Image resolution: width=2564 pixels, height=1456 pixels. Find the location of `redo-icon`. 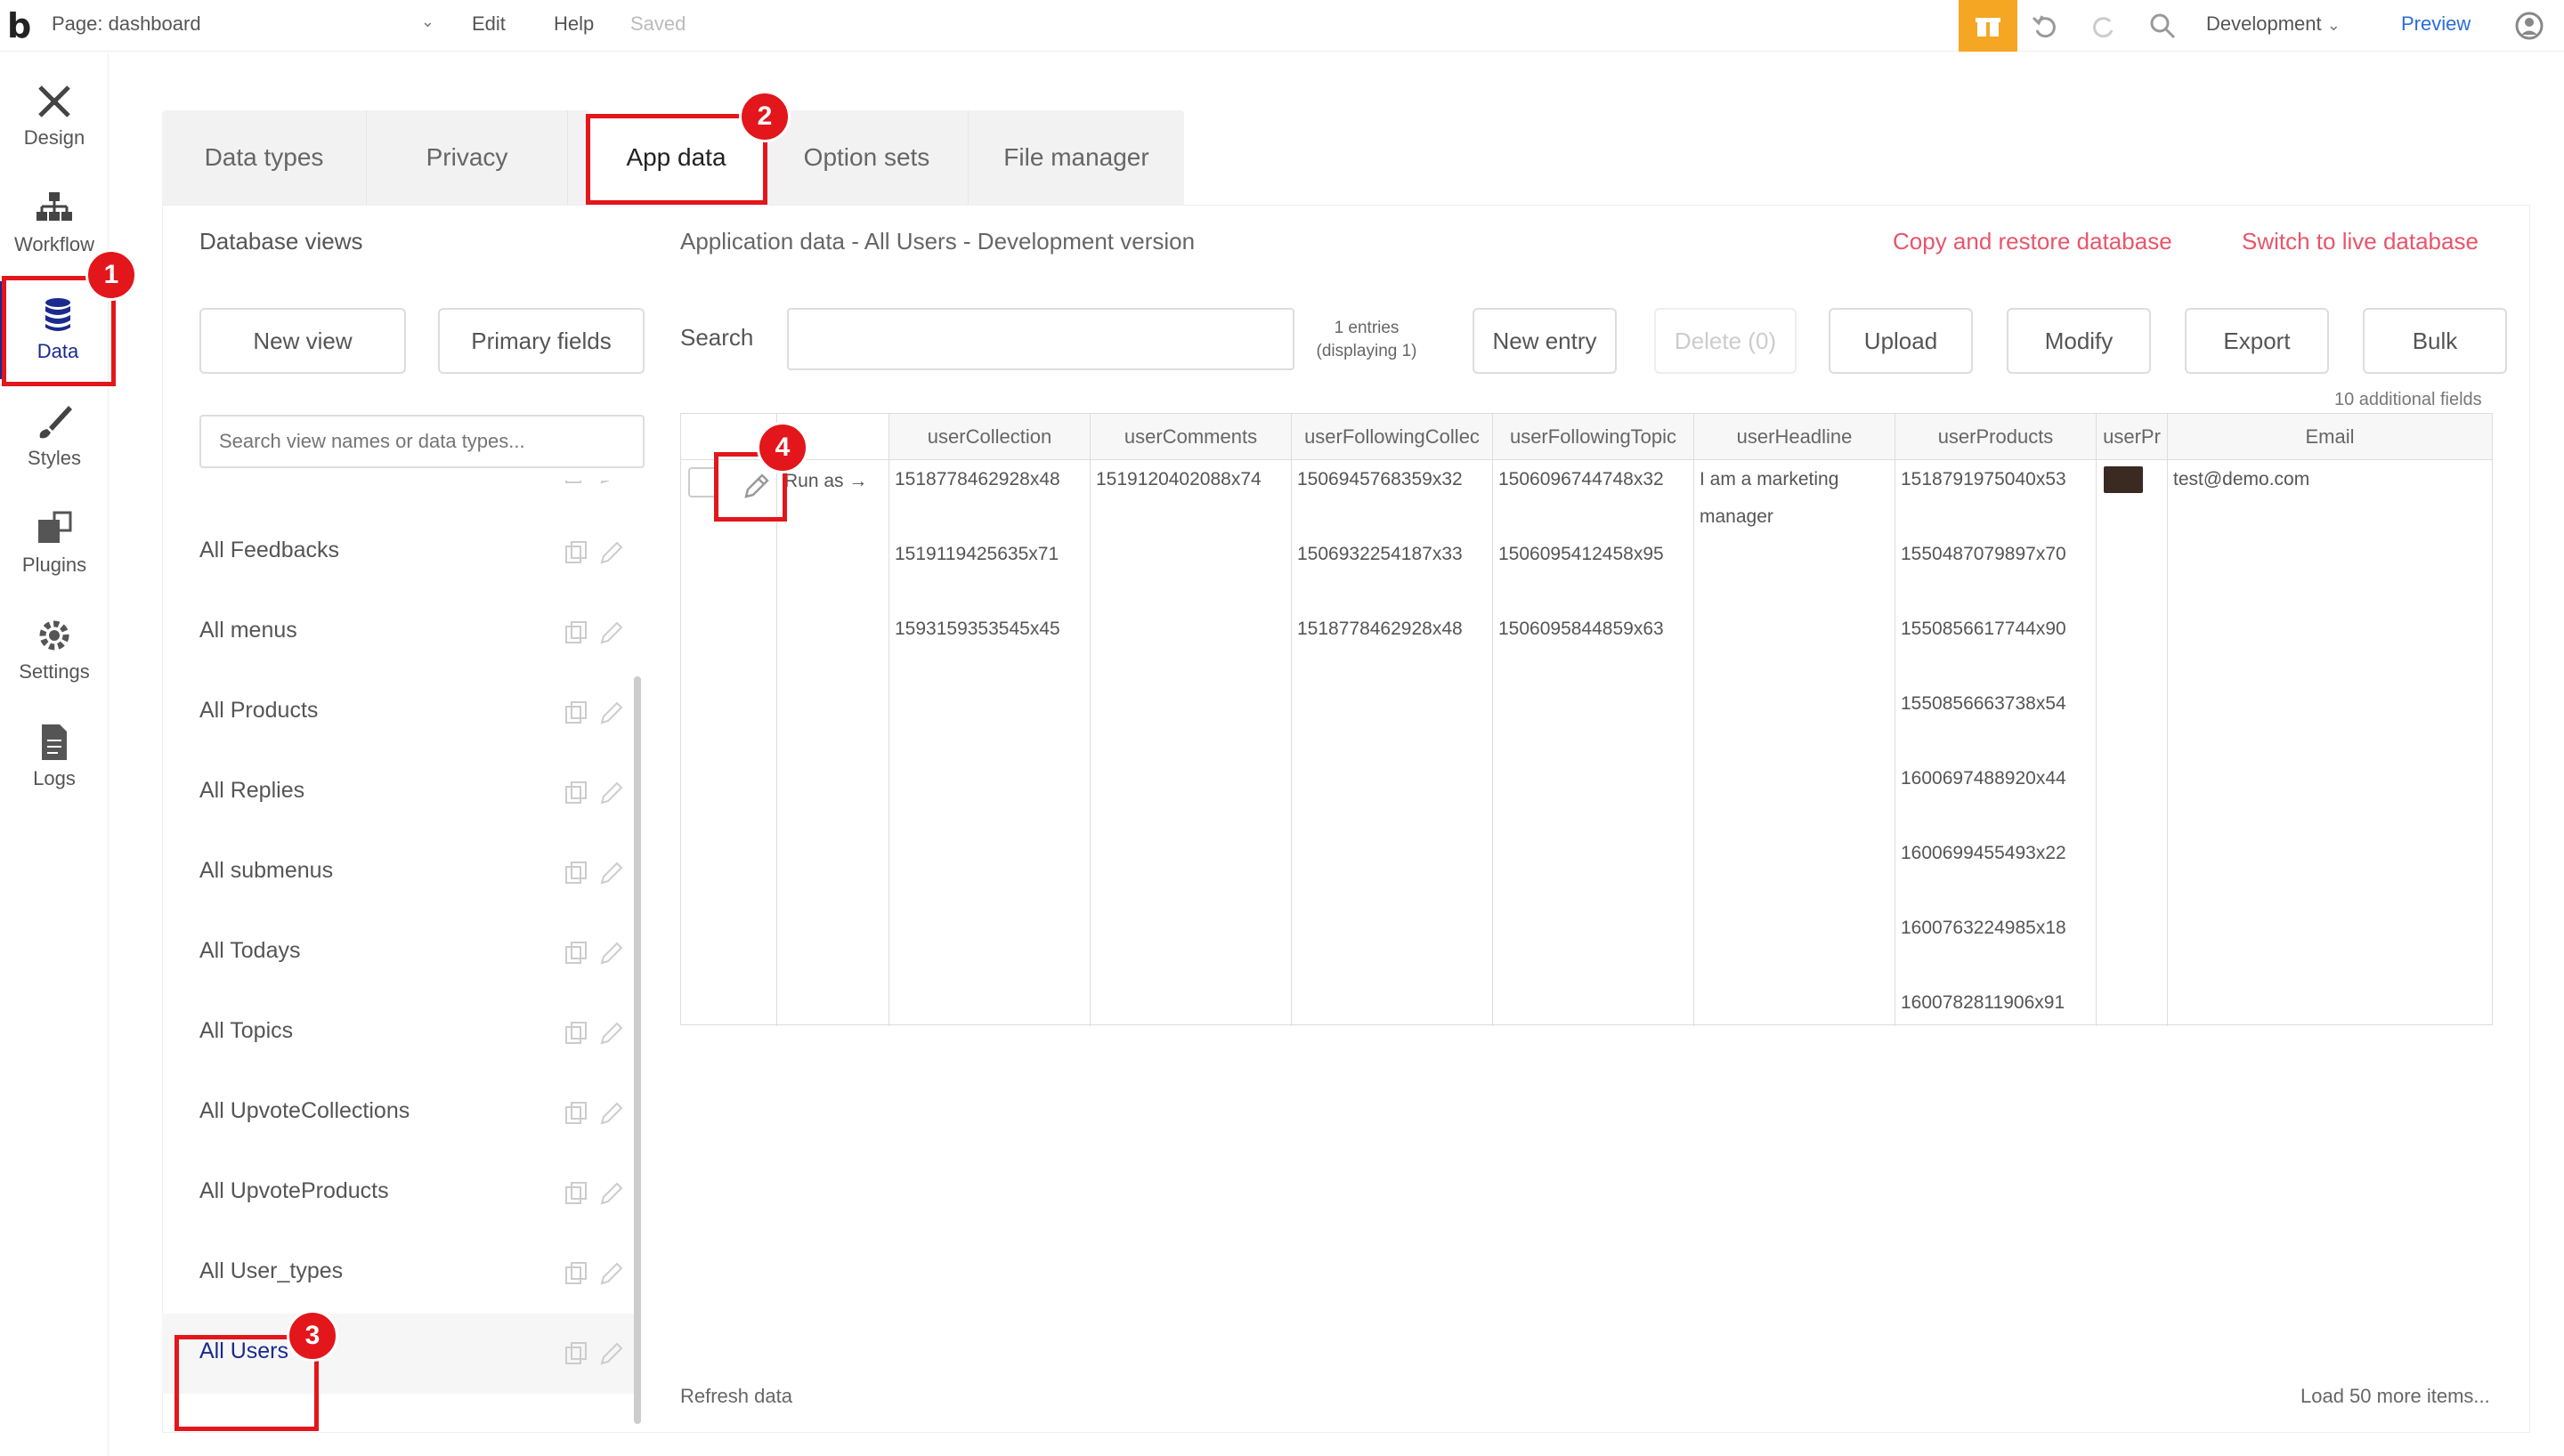

redo-icon is located at coordinates (2104, 26).